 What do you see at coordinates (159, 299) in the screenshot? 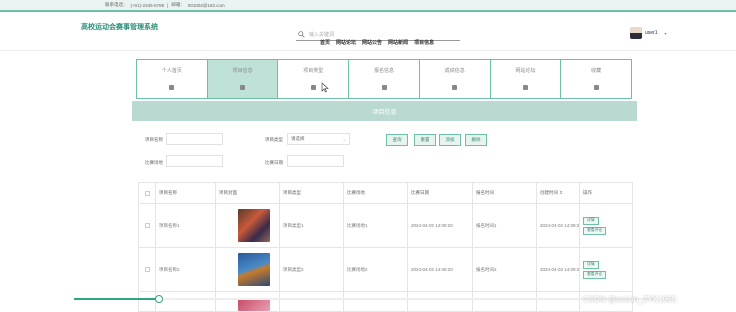
I see `scrollbar-handle` at bounding box center [159, 299].